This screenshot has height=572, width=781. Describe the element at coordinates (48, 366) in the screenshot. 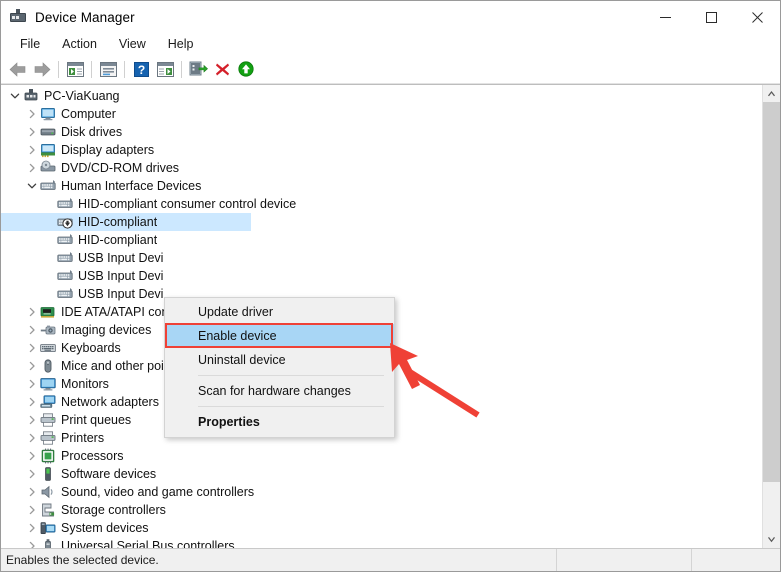

I see `mouse-icon` at that location.